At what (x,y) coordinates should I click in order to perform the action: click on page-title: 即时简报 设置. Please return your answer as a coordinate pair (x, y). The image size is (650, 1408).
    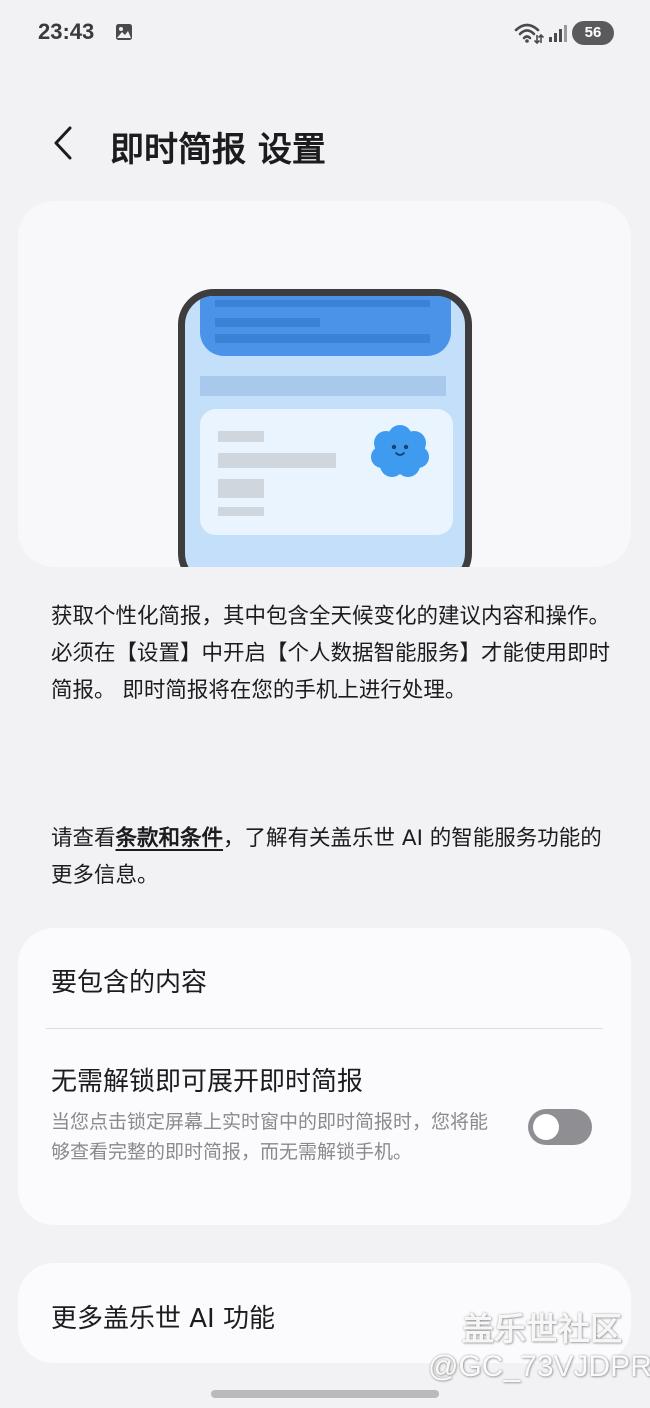
    Looking at the image, I should click on (218, 150).